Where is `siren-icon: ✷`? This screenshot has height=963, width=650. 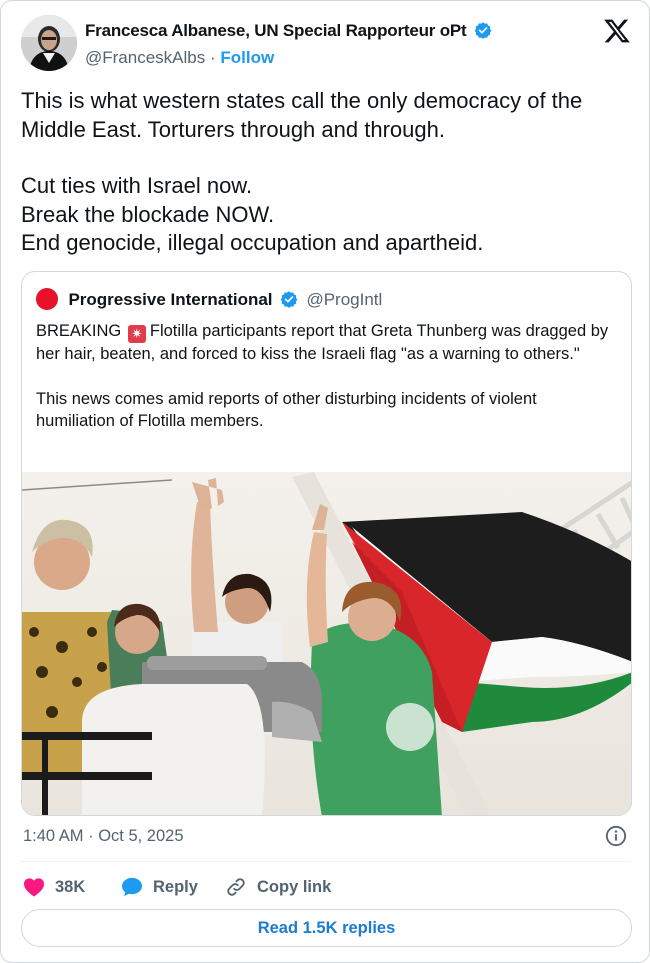
siren-icon: ✷ is located at coordinates (136, 334).